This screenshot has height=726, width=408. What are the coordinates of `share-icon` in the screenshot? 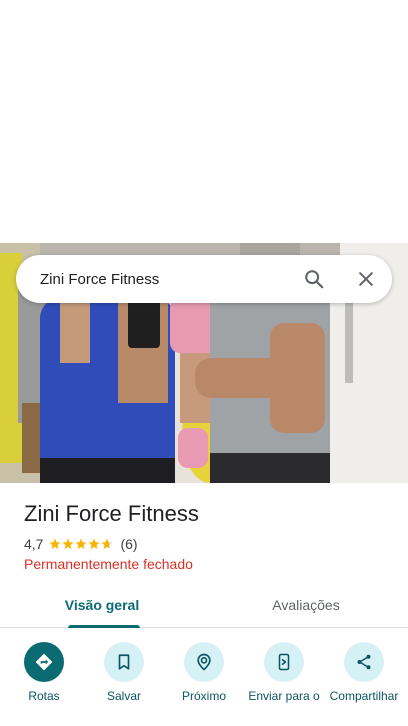 It's located at (364, 662).